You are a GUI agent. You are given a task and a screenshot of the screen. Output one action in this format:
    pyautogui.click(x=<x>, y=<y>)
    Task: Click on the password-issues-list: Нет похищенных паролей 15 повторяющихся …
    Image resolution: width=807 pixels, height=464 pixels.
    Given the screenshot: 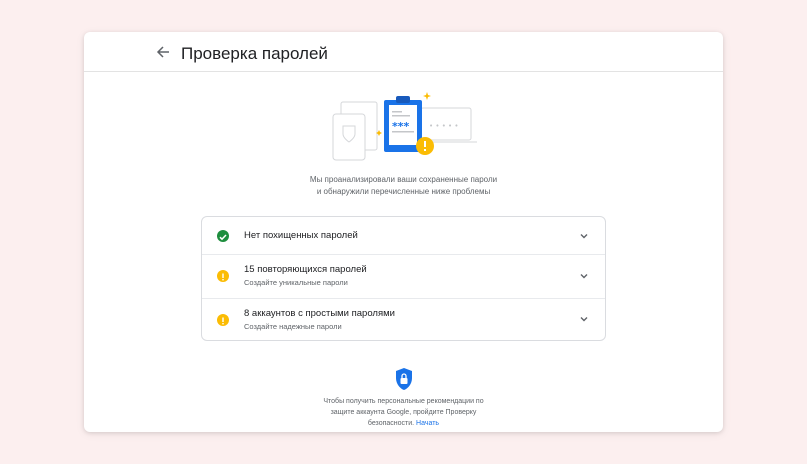 What is the action you would take?
    pyautogui.click(x=403, y=278)
    